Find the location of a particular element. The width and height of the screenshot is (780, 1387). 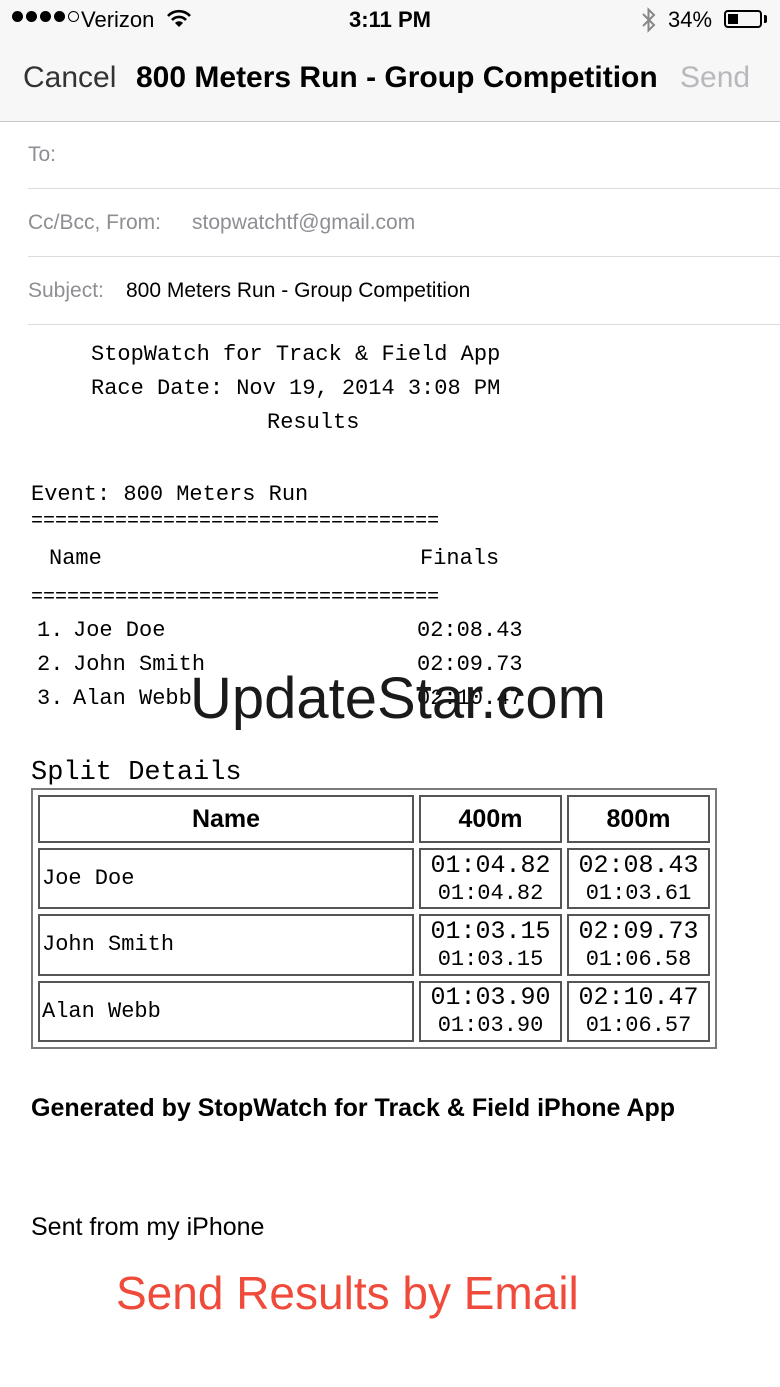

split-400m-cell: 01:04.82 01:04.82 is located at coordinates (490, 879).